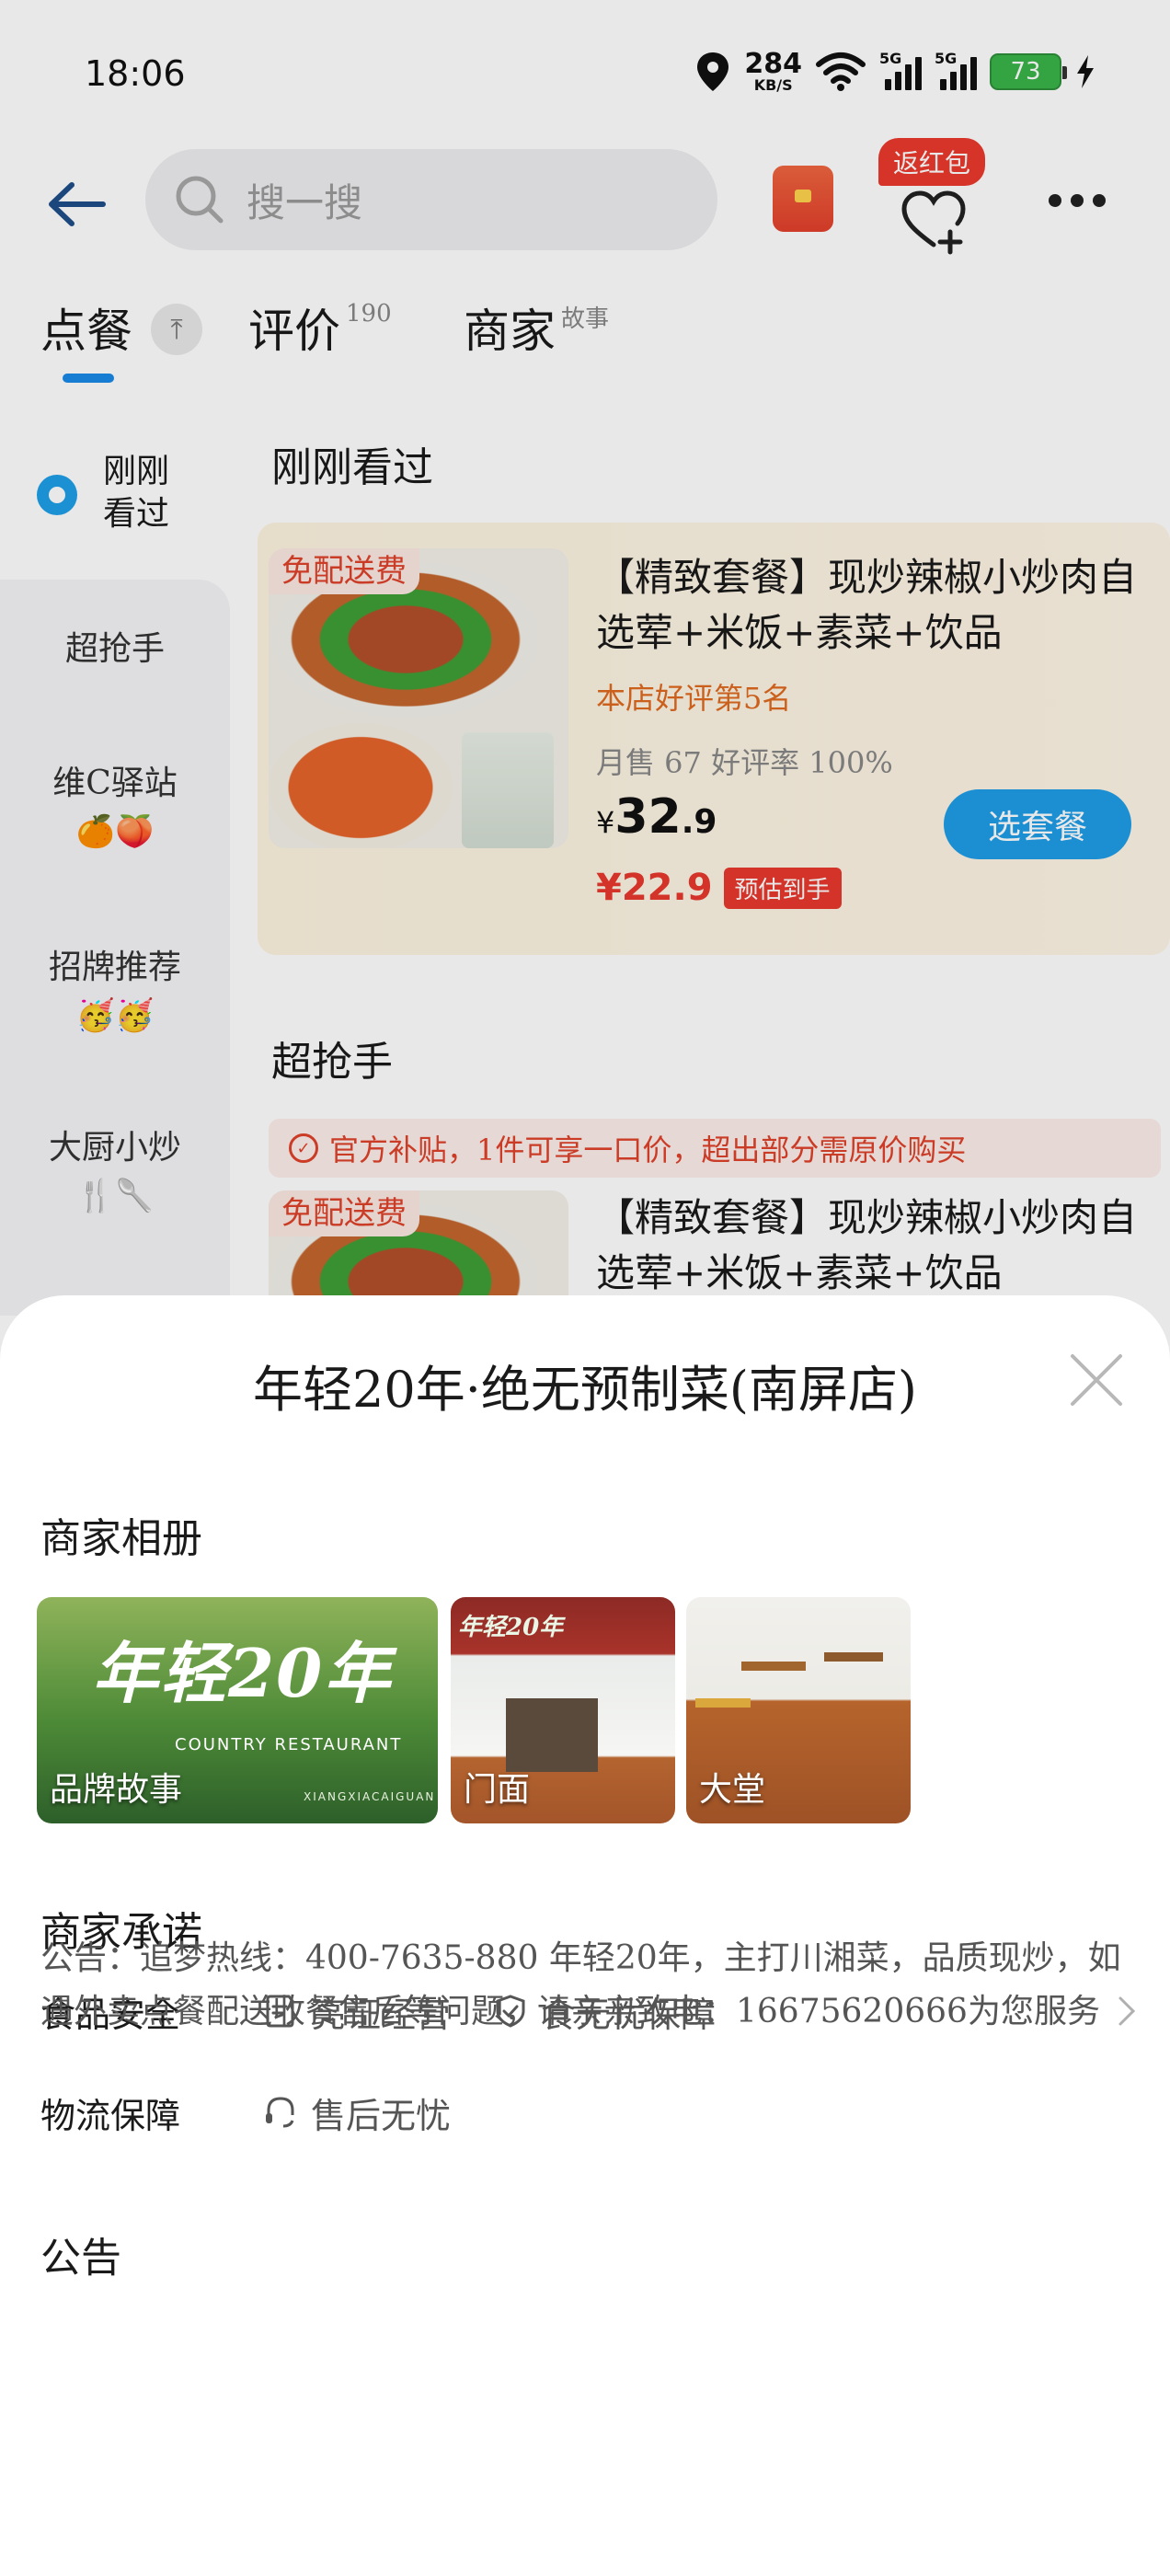 The image size is (1170, 2576). I want to click on album-title: 商家相册, so click(121, 1538).